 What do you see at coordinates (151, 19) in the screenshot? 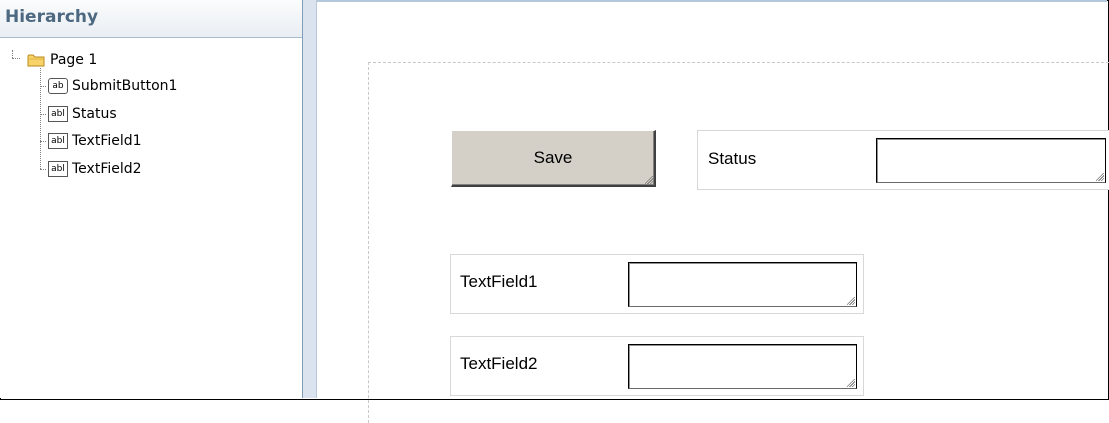
I see `hierarchy-header: Hierarchy` at bounding box center [151, 19].